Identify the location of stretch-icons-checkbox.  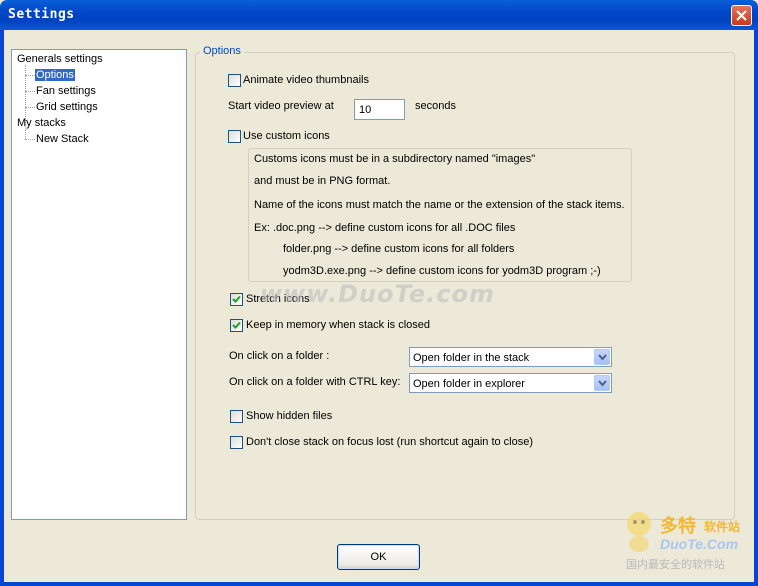
(236, 299).